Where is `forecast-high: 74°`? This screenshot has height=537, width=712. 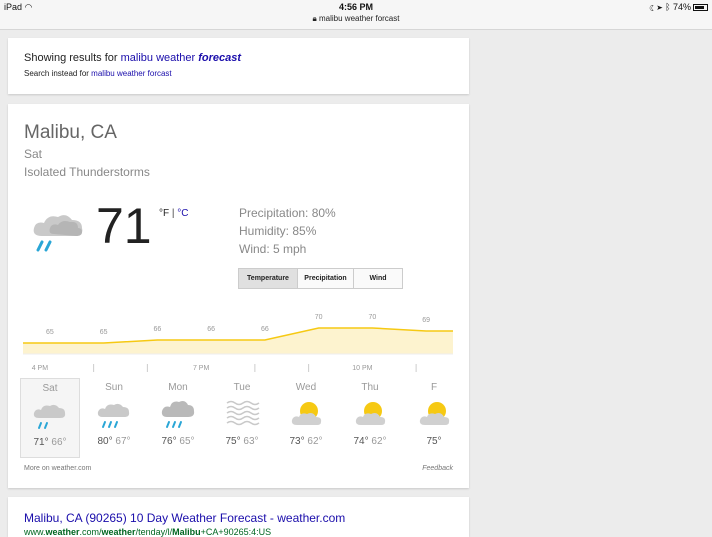
forecast-high: 74° is located at coordinates (362, 441).